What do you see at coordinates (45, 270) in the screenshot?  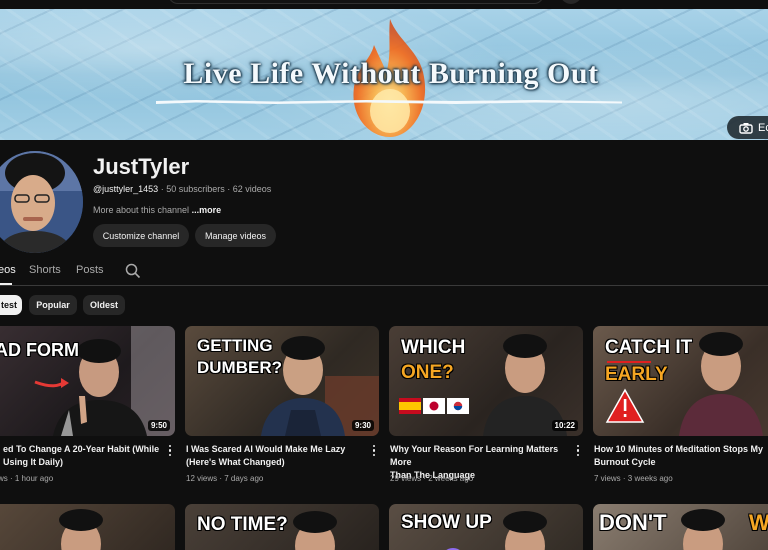 I see `tab-shorts: Shorts` at bounding box center [45, 270].